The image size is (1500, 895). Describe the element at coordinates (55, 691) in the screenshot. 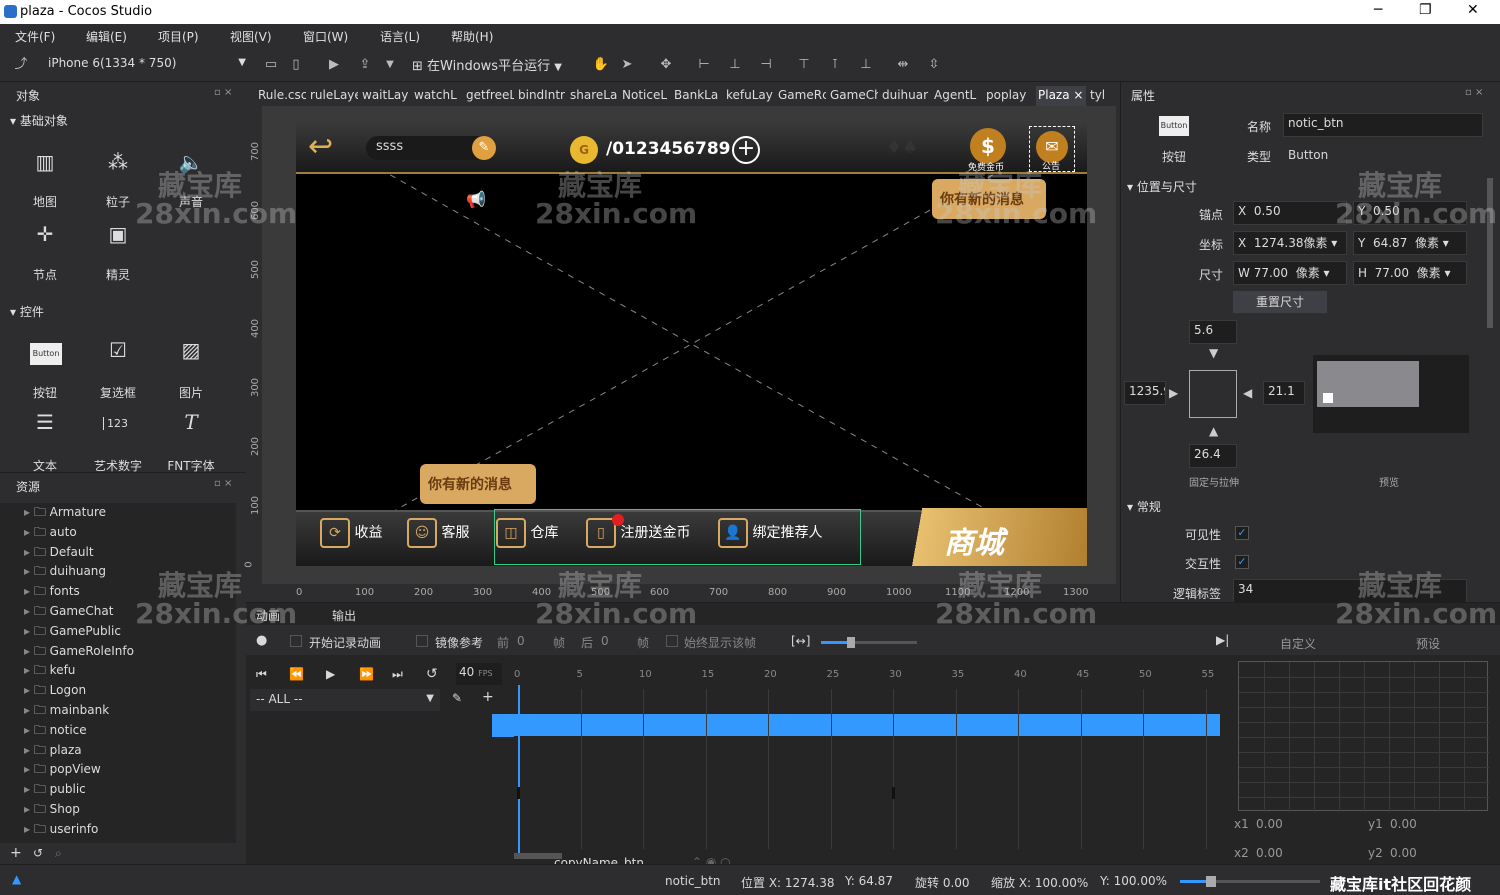

I see `resource-folder: ▸ 🗀 Logon` at that location.